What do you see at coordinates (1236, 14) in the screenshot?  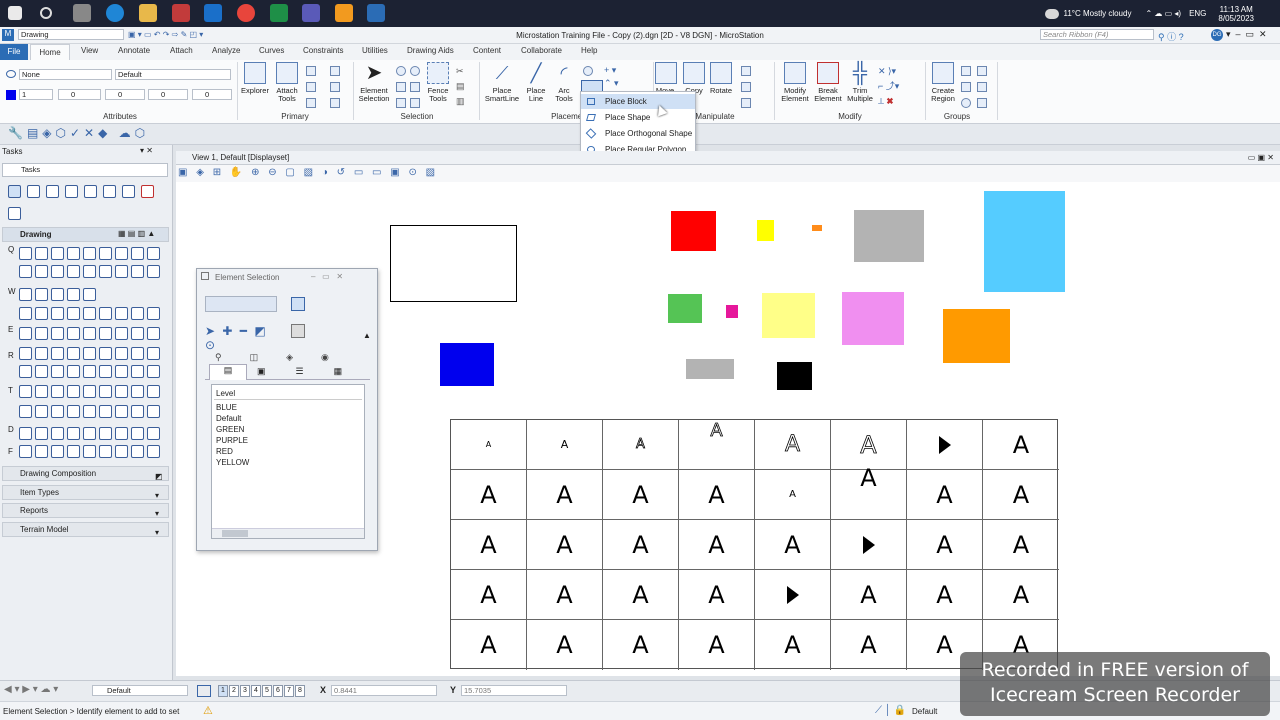 I see `clock: 11:13 AM 8/05/2023` at bounding box center [1236, 14].